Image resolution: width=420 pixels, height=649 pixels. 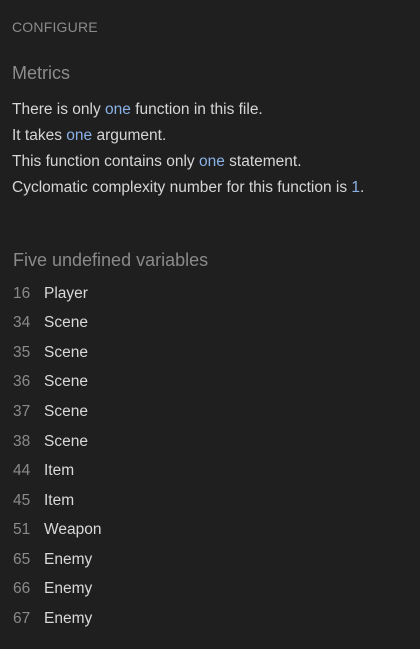 I want to click on variable-row: 35 Scene, so click(x=57, y=353).